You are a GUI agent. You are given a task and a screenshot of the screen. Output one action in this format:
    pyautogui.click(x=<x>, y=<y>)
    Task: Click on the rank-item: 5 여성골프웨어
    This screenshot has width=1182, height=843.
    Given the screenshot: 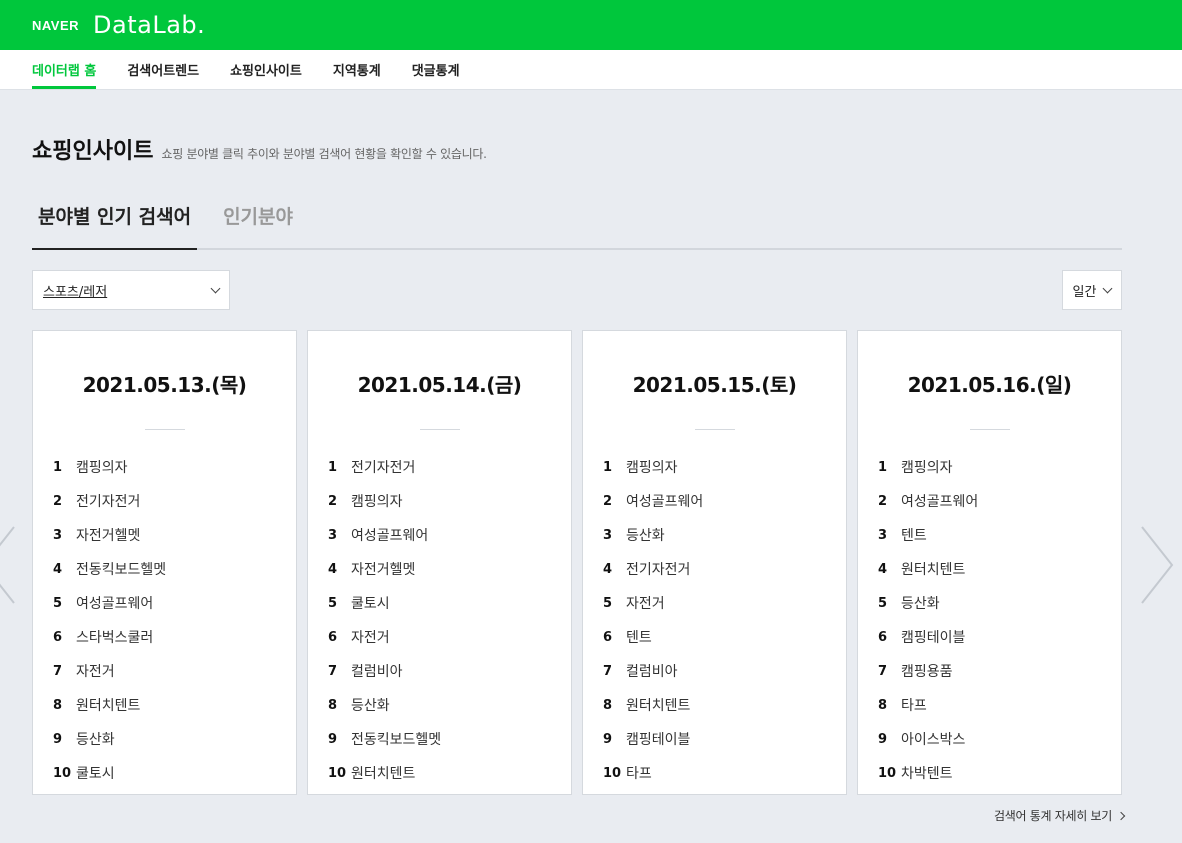 What is the action you would take?
    pyautogui.click(x=174, y=603)
    